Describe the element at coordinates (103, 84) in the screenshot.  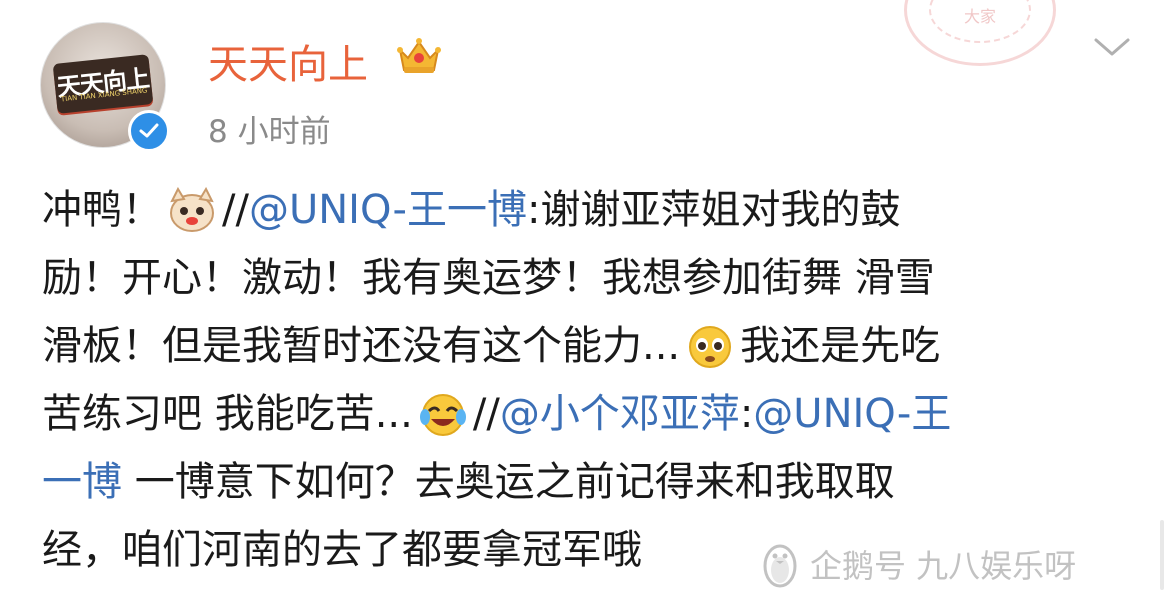
I see `avatar-logo: 天天向上 TIAN TIAN XIANG SHANG` at that location.